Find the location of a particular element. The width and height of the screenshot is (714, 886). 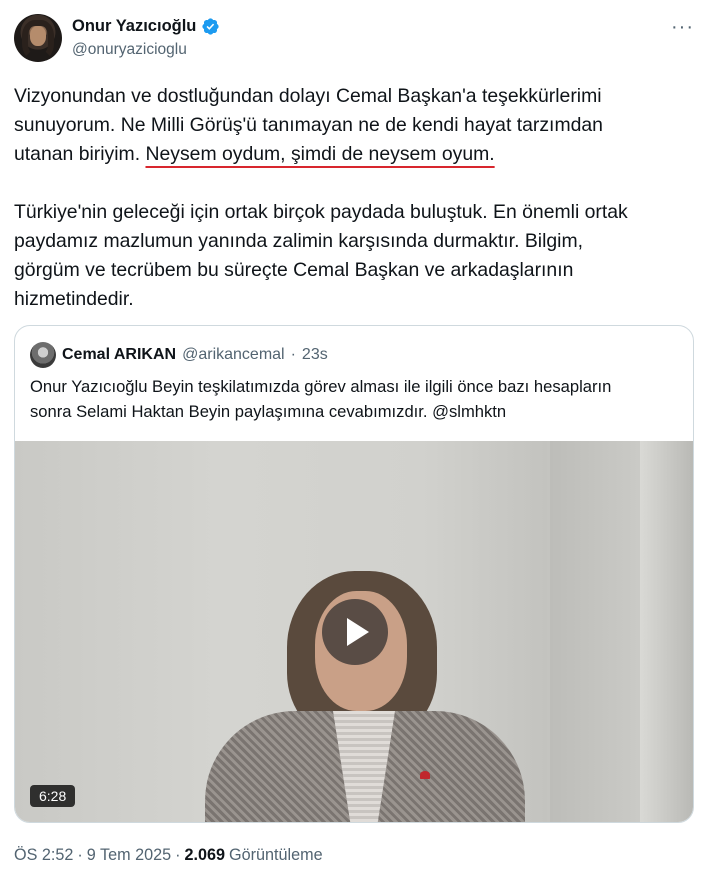

play-icon is located at coordinates (358, 632).